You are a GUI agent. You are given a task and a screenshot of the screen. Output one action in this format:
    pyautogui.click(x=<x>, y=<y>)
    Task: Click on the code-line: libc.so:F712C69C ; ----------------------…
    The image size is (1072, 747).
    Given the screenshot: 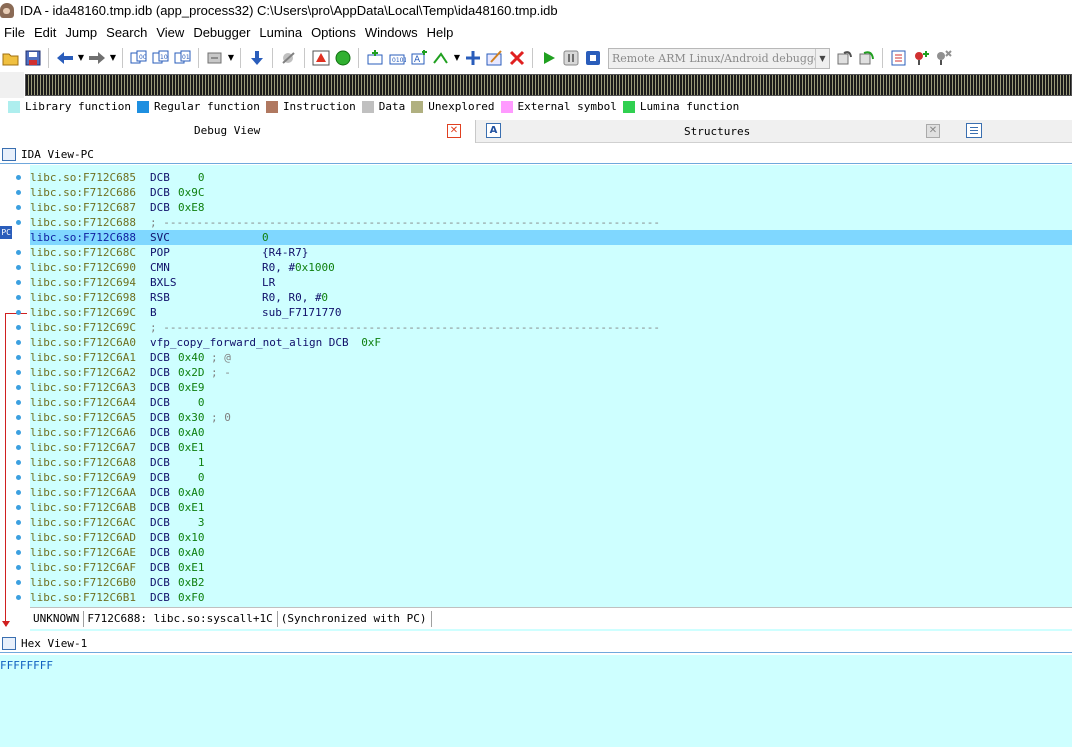 What is the action you would take?
    pyautogui.click(x=551, y=327)
    